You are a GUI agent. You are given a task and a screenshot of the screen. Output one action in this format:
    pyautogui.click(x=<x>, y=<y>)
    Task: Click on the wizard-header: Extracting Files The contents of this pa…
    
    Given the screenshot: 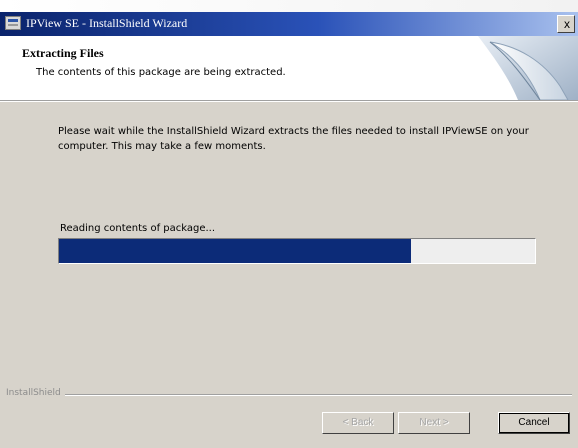 What is the action you would take?
    pyautogui.click(x=289, y=68)
    